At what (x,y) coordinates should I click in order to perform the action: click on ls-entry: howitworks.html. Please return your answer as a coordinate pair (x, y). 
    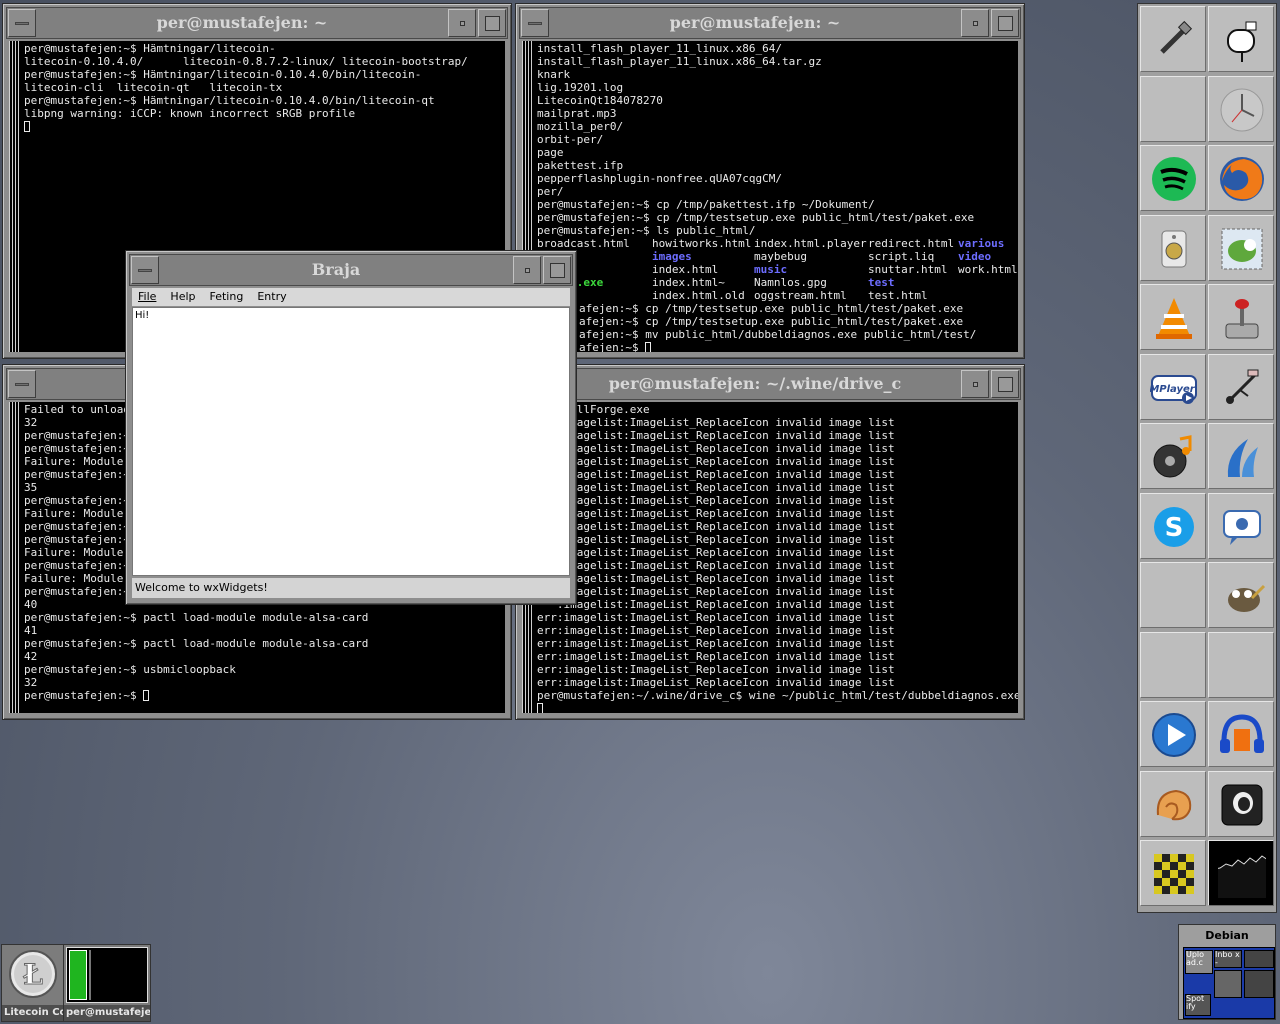
    Looking at the image, I should click on (702, 243).